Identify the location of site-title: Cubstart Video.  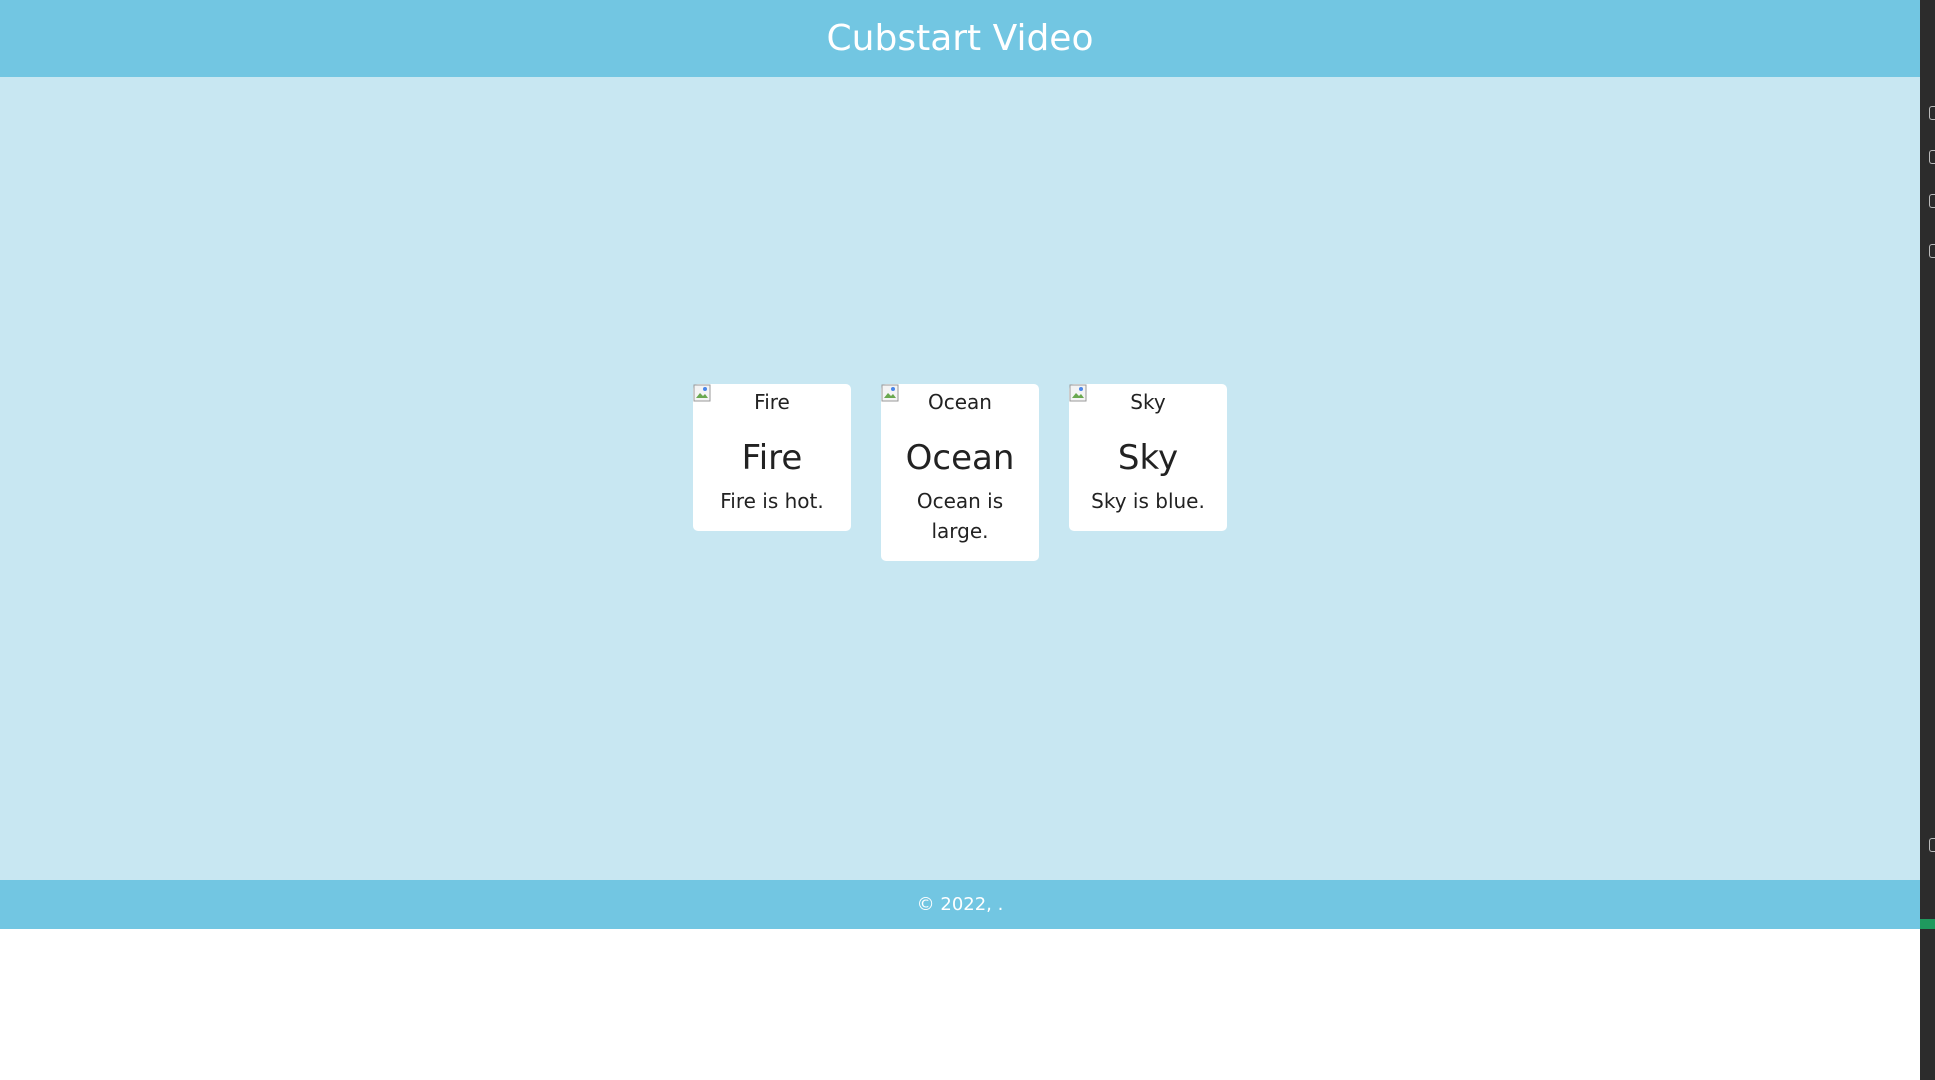
(960, 38).